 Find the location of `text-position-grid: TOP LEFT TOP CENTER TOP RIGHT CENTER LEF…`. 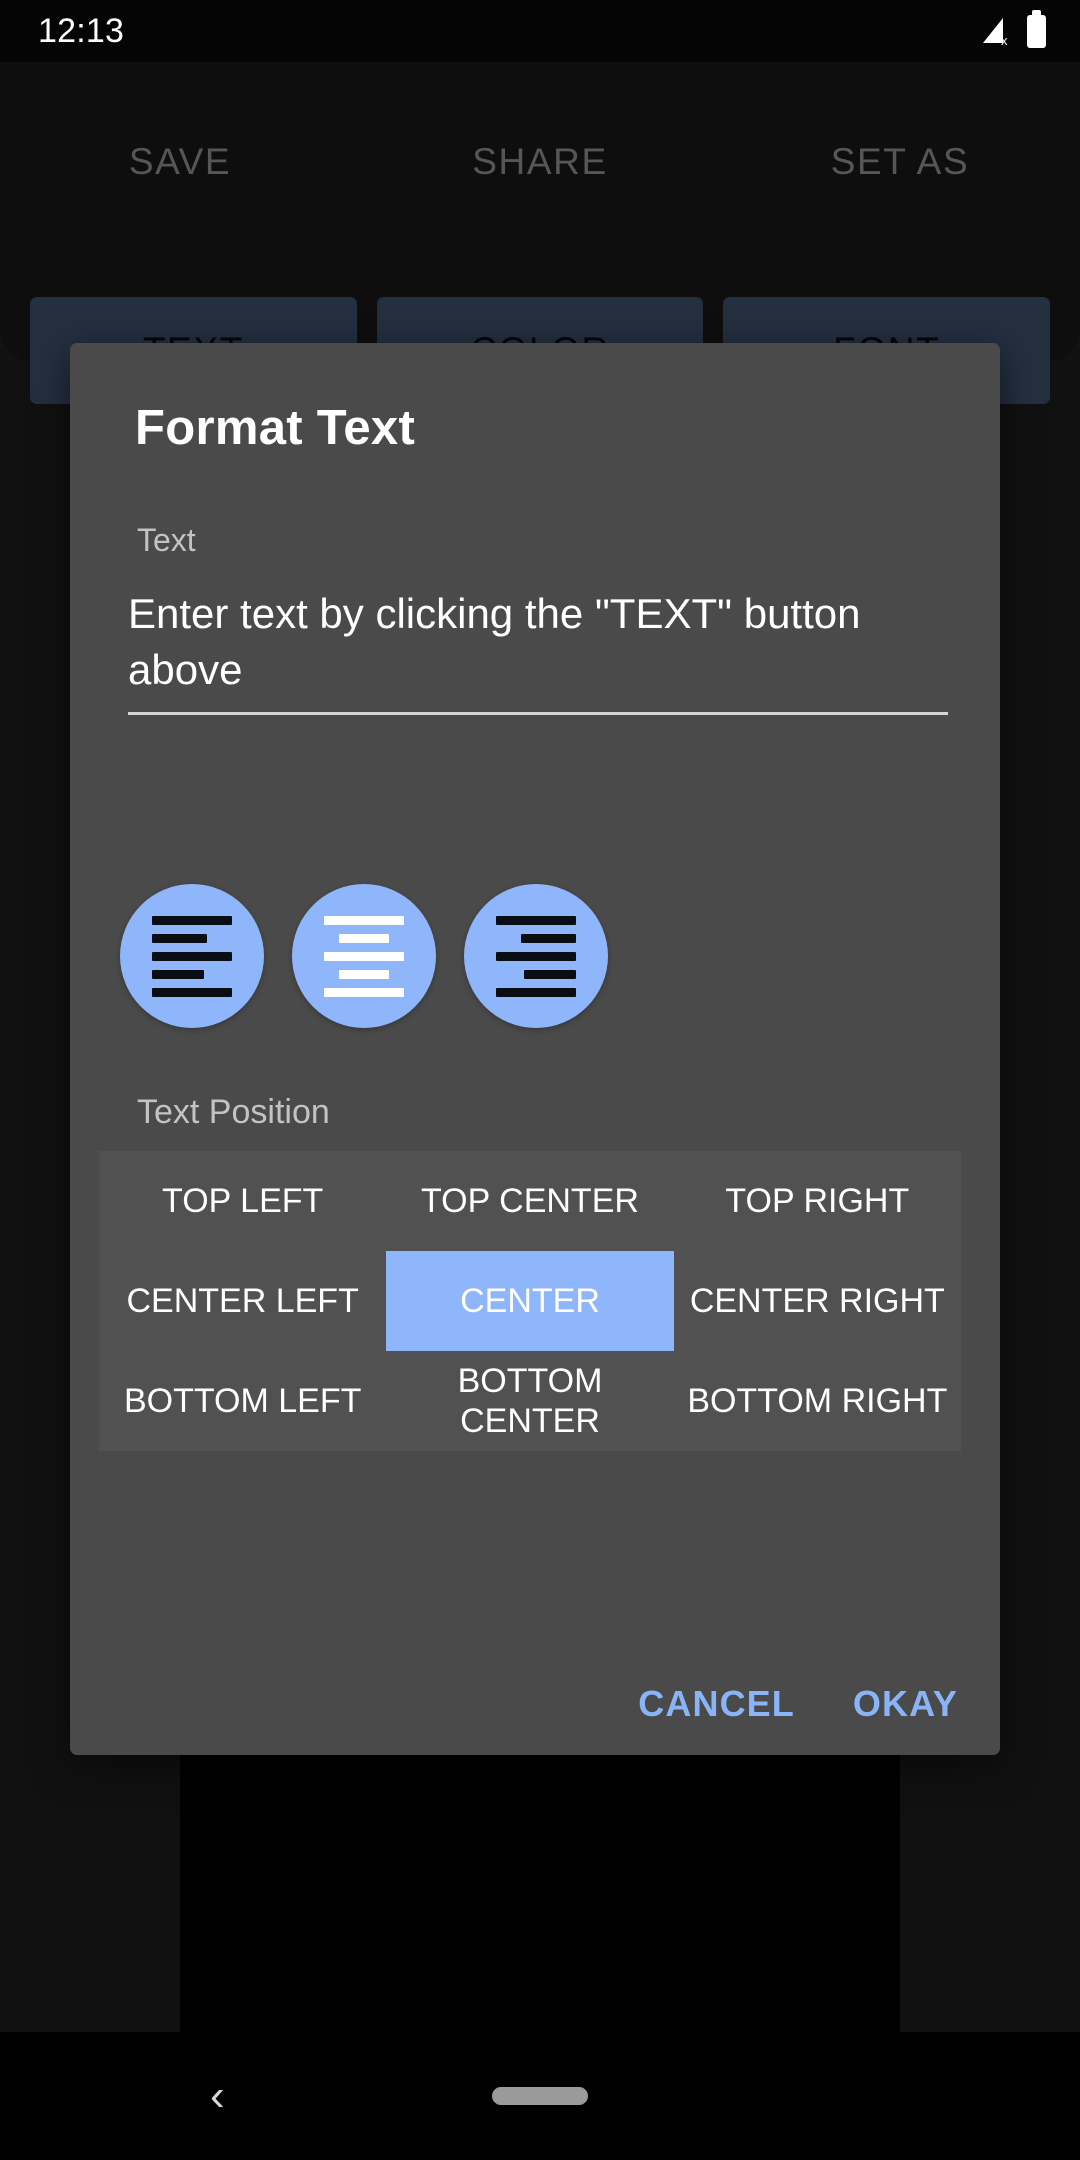

text-position-grid: TOP LEFT TOP CENTER TOP RIGHT CENTER LEF… is located at coordinates (530, 1301).